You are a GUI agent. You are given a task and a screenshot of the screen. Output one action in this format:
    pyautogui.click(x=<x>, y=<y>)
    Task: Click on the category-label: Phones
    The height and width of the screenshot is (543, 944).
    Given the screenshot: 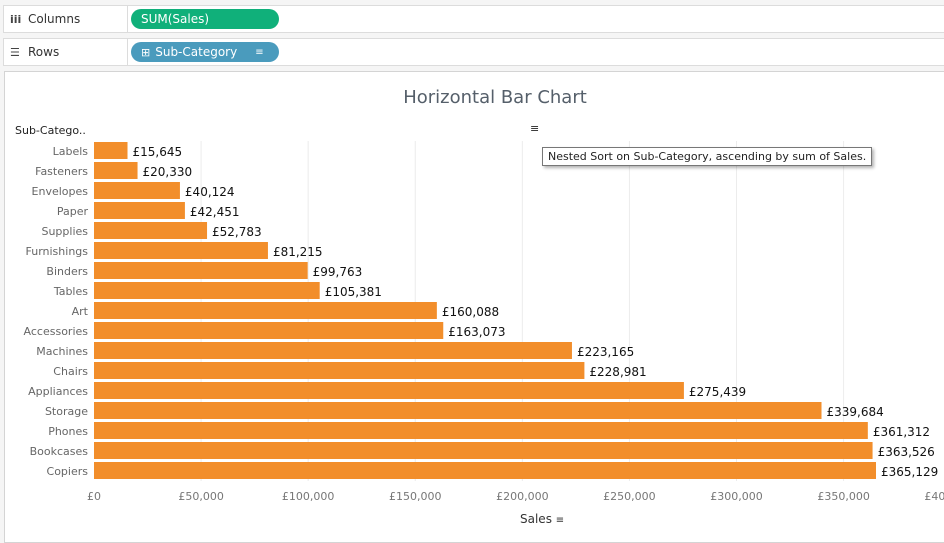 What is the action you would take?
    pyautogui.click(x=68, y=431)
    